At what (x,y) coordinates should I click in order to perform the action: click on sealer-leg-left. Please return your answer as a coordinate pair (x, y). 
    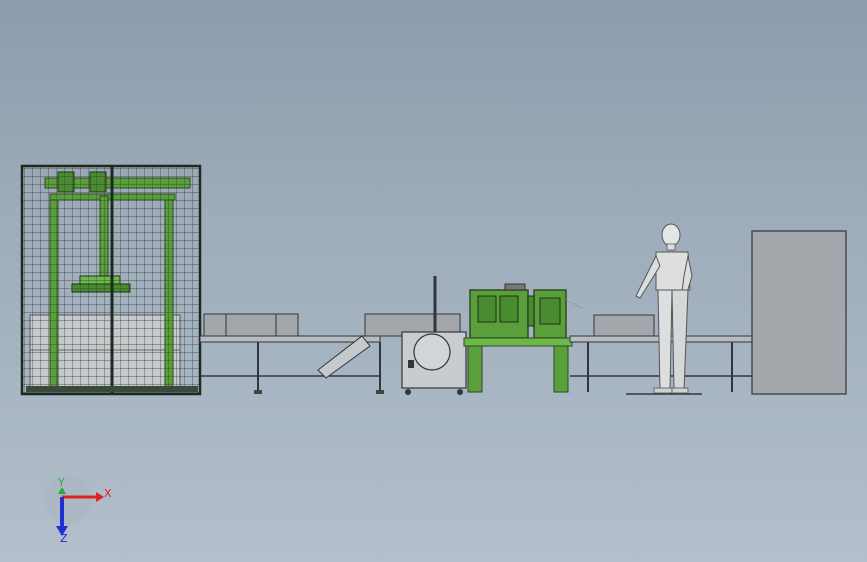
    Looking at the image, I should click on (475, 369).